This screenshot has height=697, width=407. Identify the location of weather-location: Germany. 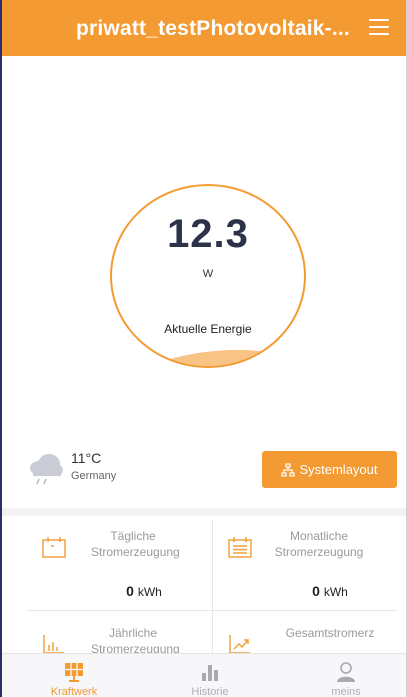
(94, 476).